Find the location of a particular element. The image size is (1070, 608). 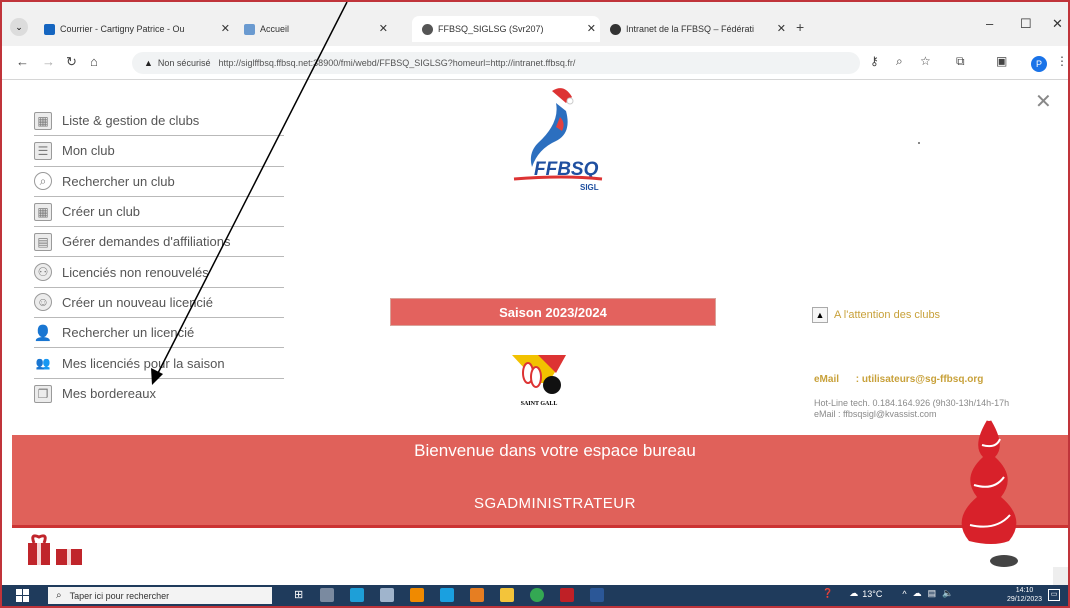

chrome-icon is located at coordinates (537, 595).